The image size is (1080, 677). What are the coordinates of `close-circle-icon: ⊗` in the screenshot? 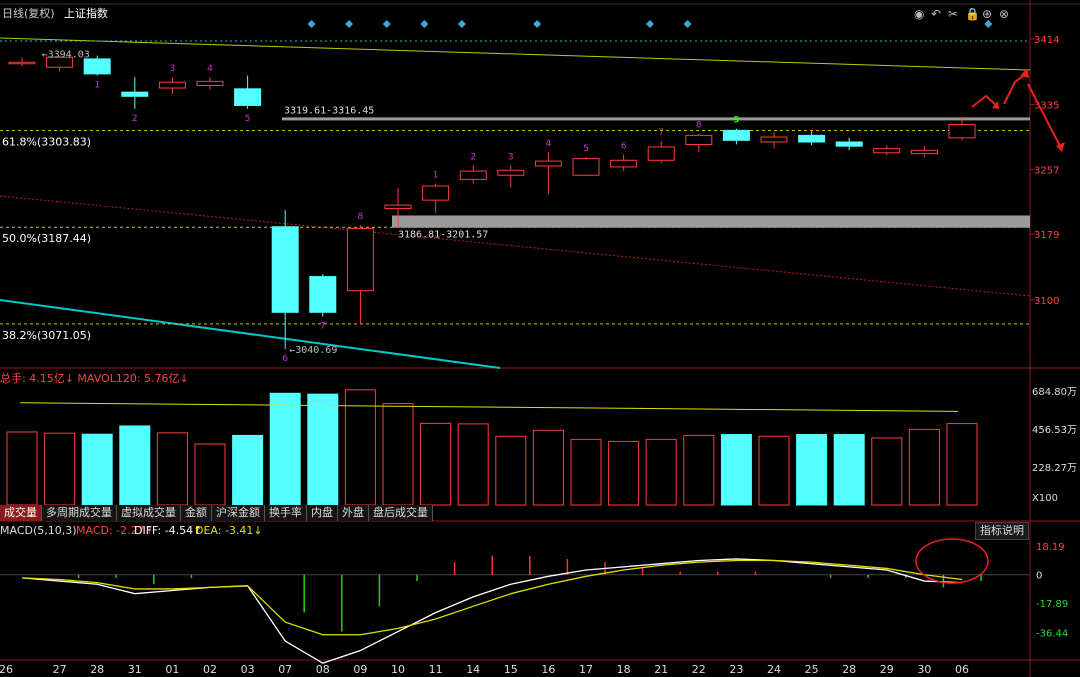 It's located at (1004, 14).